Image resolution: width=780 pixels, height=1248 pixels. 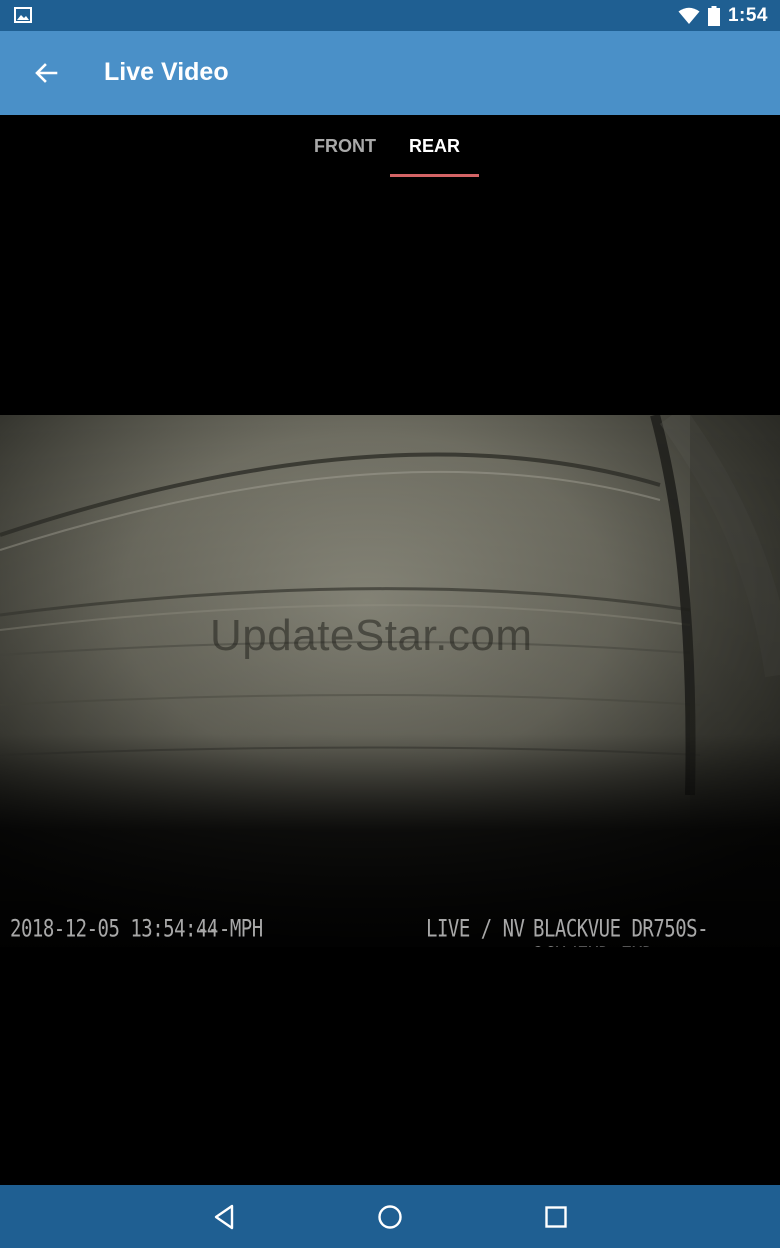 What do you see at coordinates (475, 929) in the screenshot?
I see `osd-mode: LIVE / NV` at bounding box center [475, 929].